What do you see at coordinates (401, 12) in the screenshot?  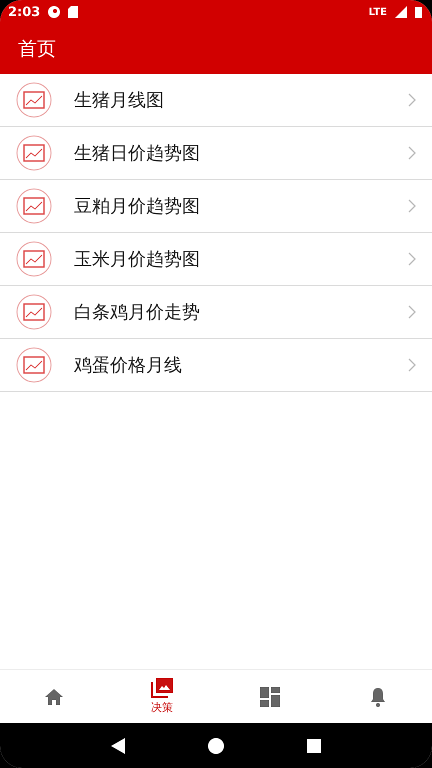 I see `signal-icon` at bounding box center [401, 12].